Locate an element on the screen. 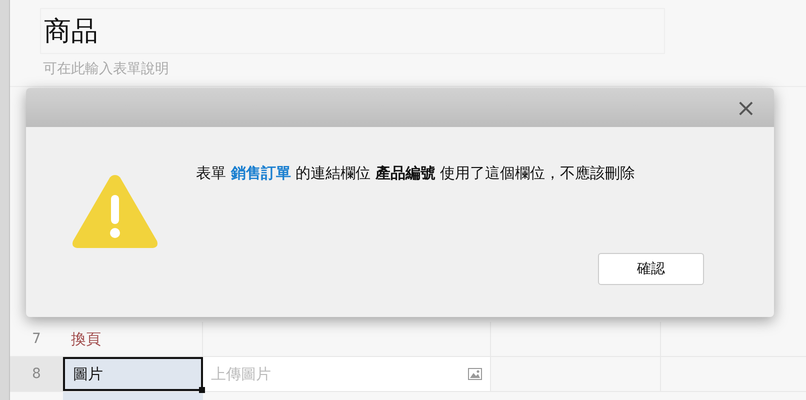 This screenshot has height=400, width=806. row-number: 7 is located at coordinates (36, 339).